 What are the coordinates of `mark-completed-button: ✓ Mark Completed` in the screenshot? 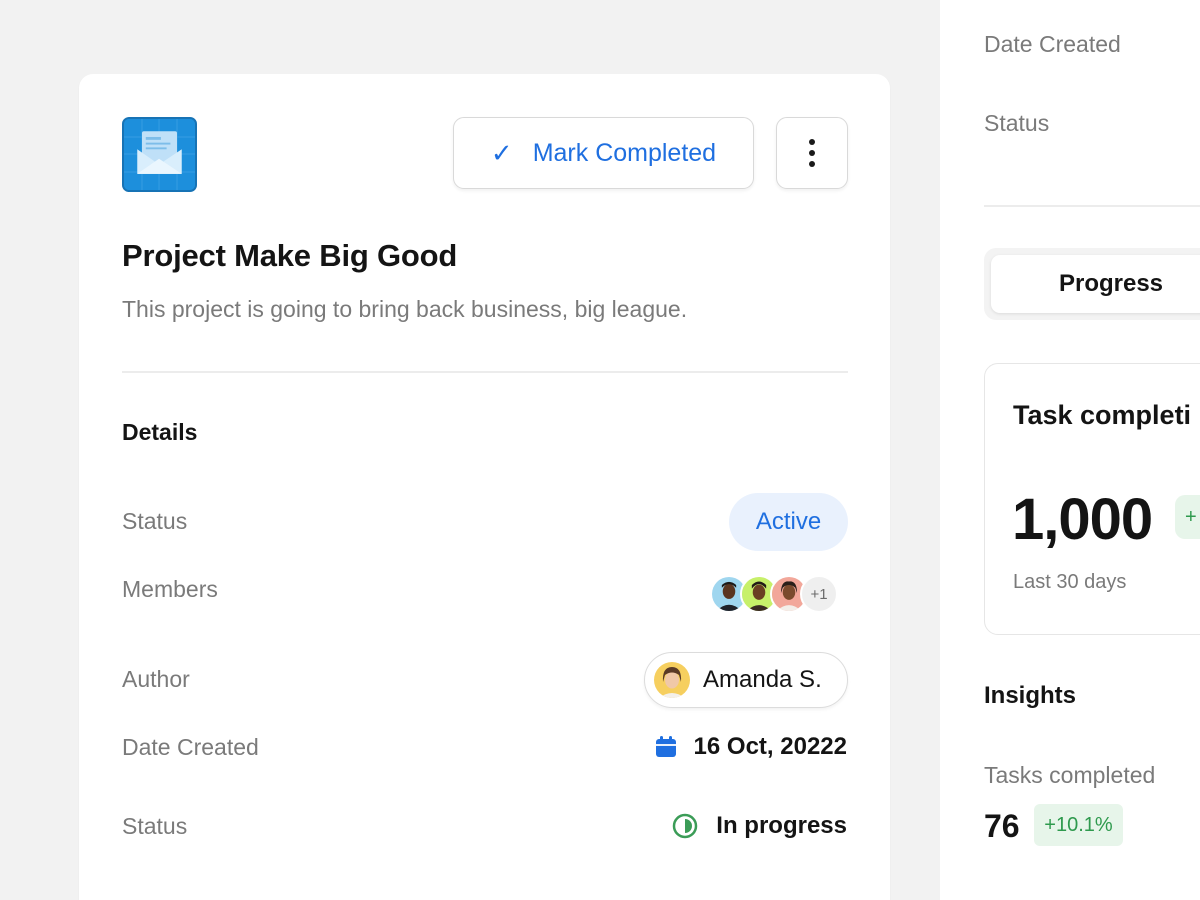 It's located at (603, 153).